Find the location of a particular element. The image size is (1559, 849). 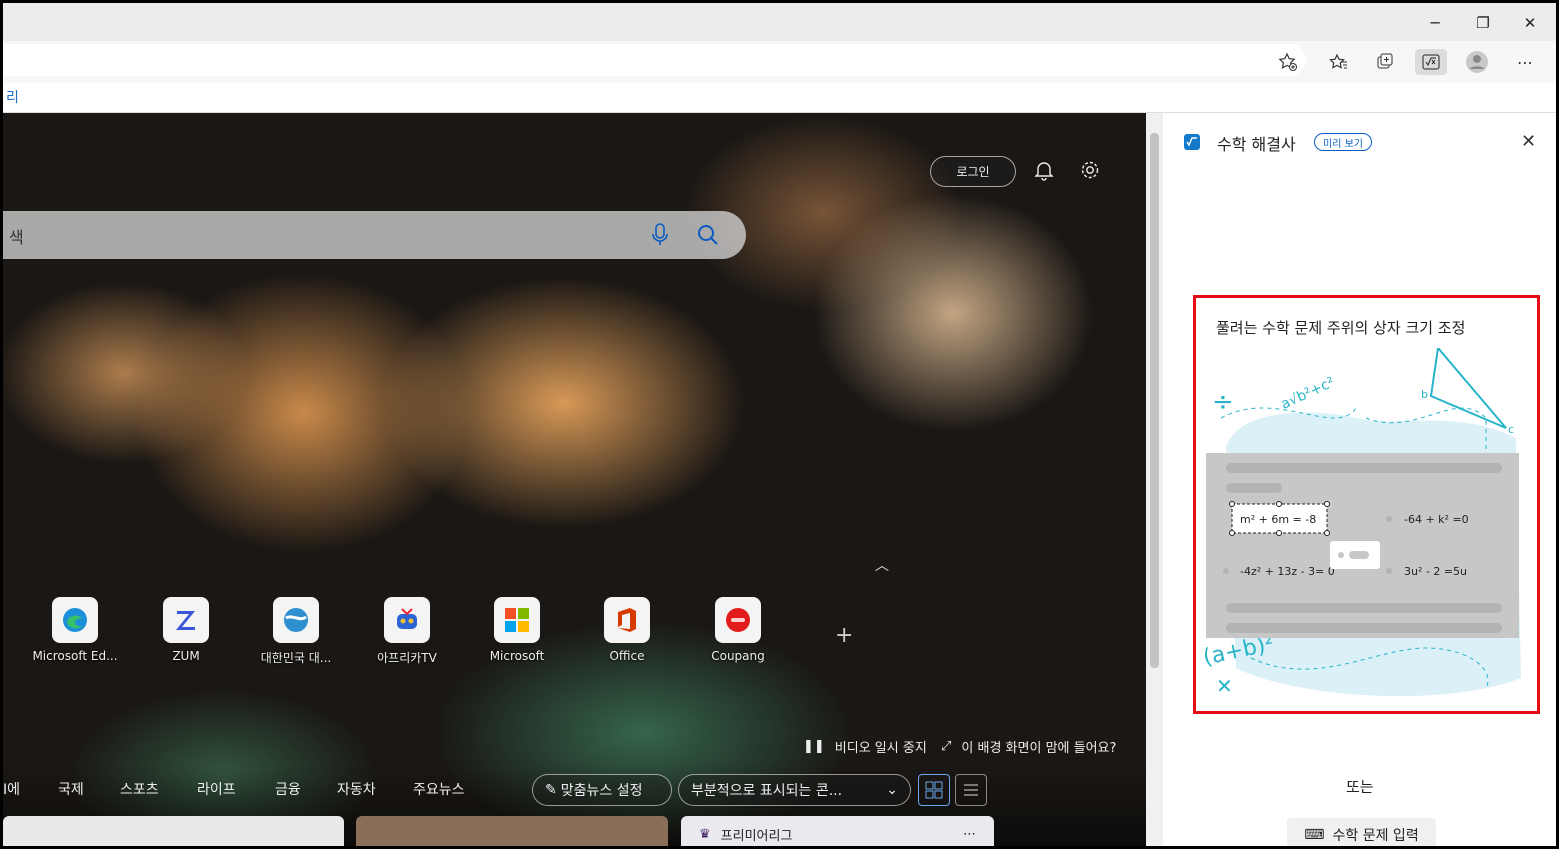

chevron-down-icon: ⌄ is located at coordinates (892, 790).